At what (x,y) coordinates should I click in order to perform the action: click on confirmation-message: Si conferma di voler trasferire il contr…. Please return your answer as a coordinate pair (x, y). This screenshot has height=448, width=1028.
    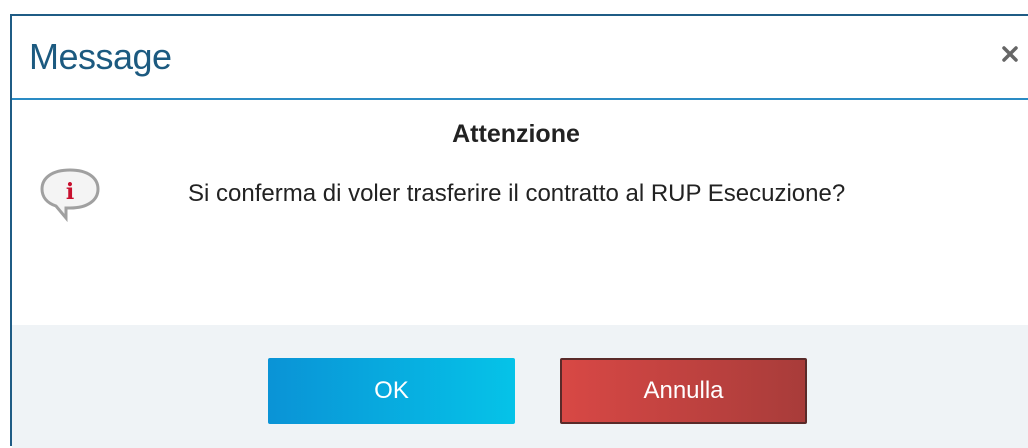
    Looking at the image, I should click on (517, 193).